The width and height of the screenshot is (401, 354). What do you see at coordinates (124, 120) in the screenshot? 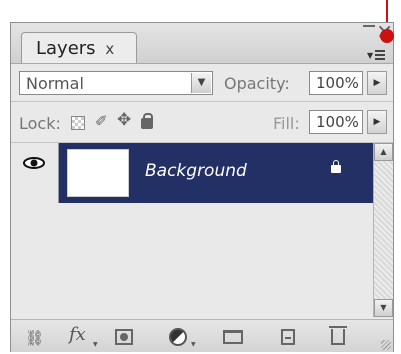
I see `lock-position-icon: ✥` at bounding box center [124, 120].